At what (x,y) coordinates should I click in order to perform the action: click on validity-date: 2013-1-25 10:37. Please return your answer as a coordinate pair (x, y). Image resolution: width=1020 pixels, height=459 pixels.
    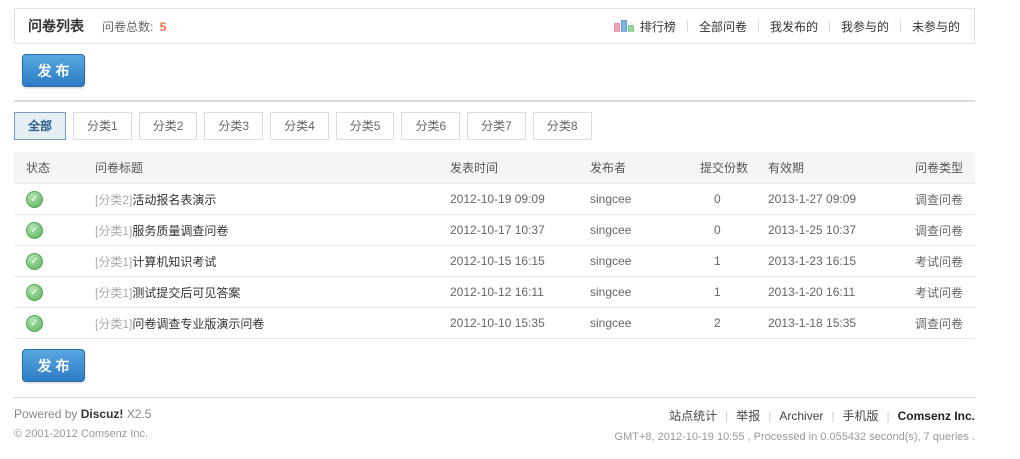
    Looking at the image, I should click on (825, 230).